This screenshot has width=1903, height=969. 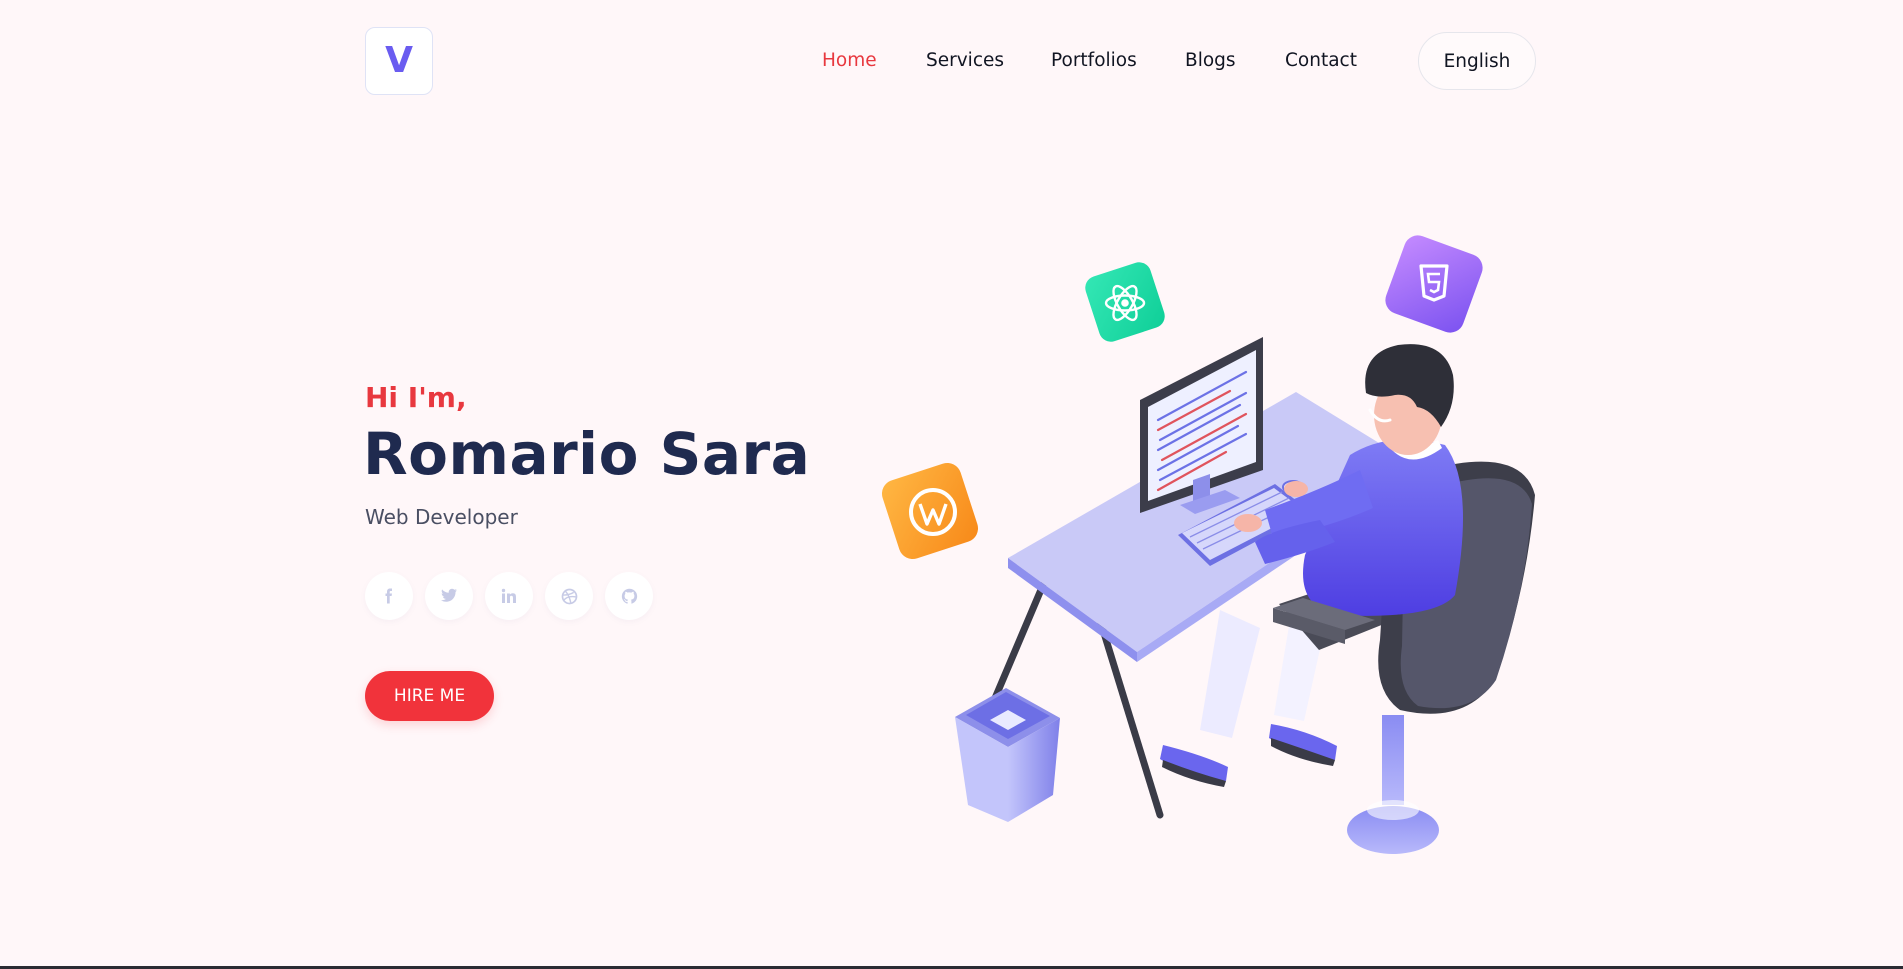 What do you see at coordinates (930, 511) in the screenshot?
I see `wordpress-icon` at bounding box center [930, 511].